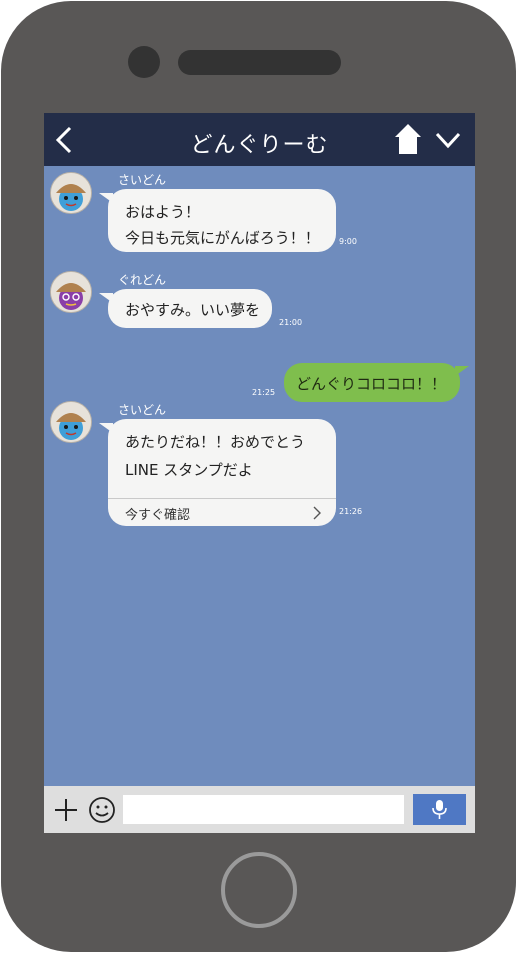  Describe the element at coordinates (408, 139) in the screenshot. I see `house-icon` at that location.